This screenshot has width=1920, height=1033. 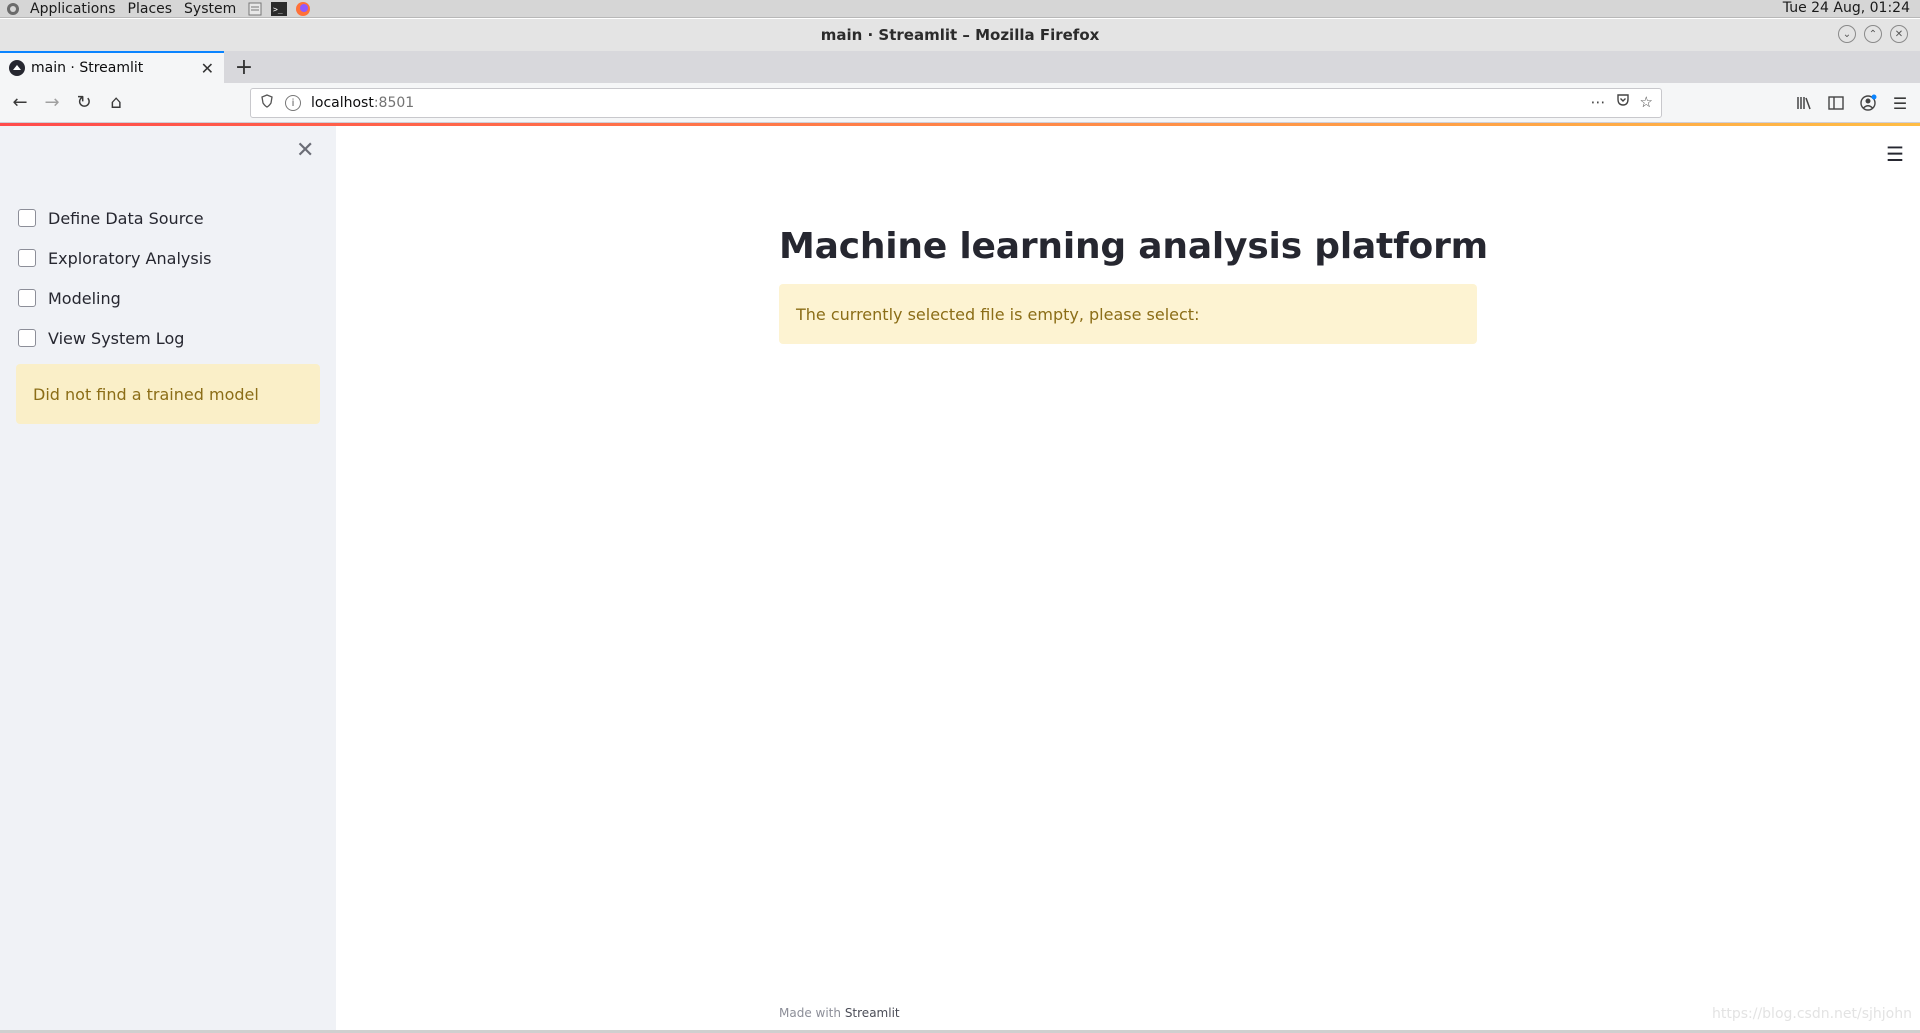 What do you see at coordinates (394, 103) in the screenshot?
I see `url-port: :8501` at bounding box center [394, 103].